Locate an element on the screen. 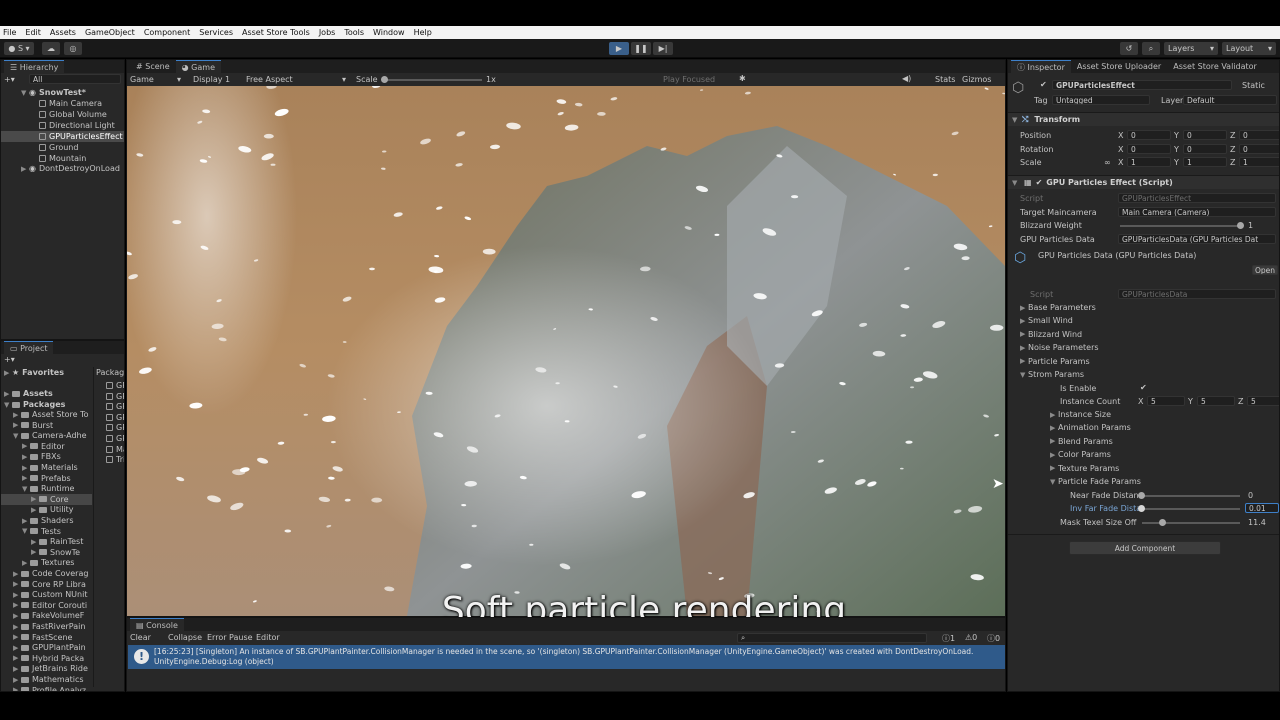 Image resolution: width=1280 pixels, height=720 pixels. project-add-icon: +▾ is located at coordinates (9, 359).